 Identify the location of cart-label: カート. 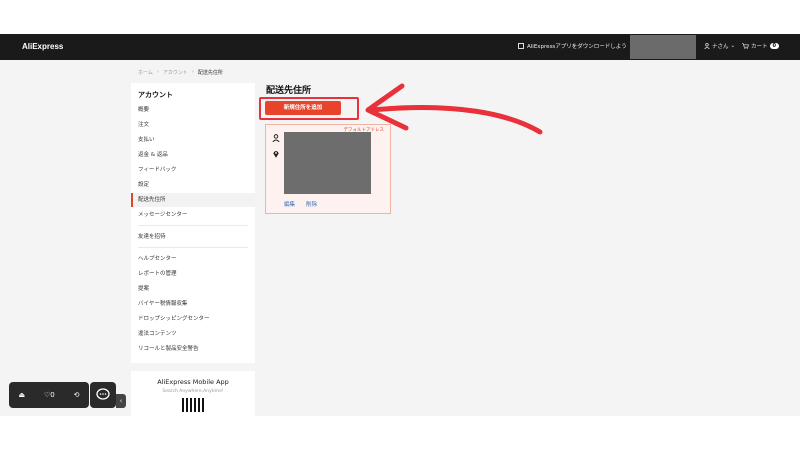
(759, 47).